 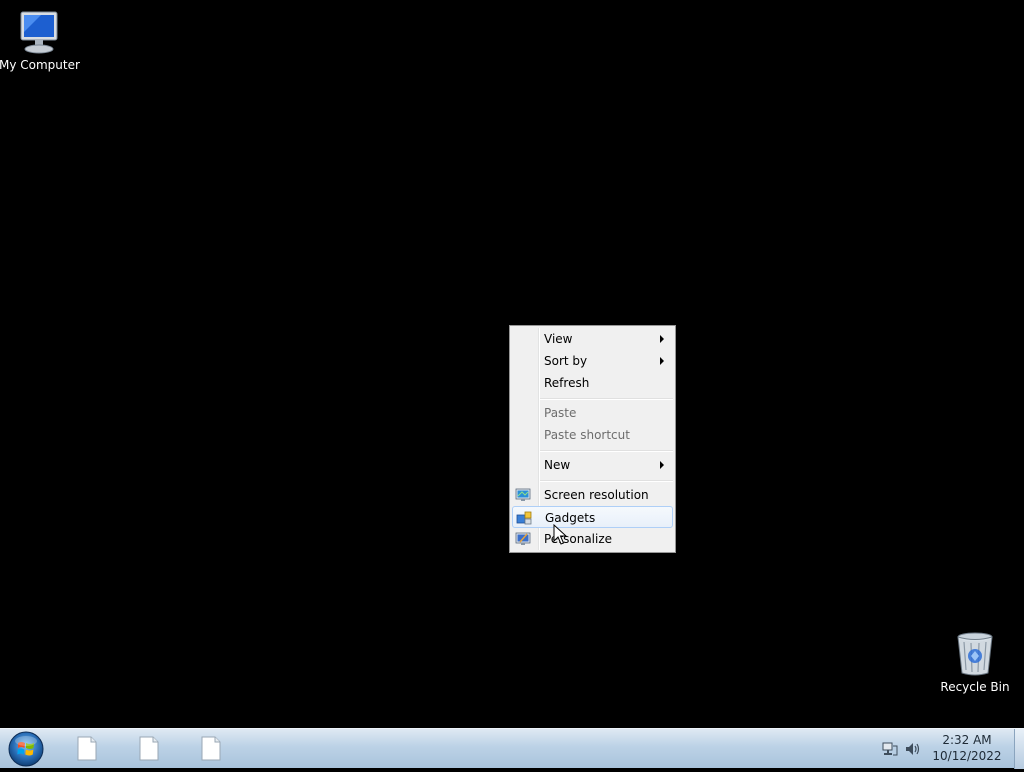 What do you see at coordinates (967, 756) in the screenshot?
I see `clock-date: 10/12/2022` at bounding box center [967, 756].